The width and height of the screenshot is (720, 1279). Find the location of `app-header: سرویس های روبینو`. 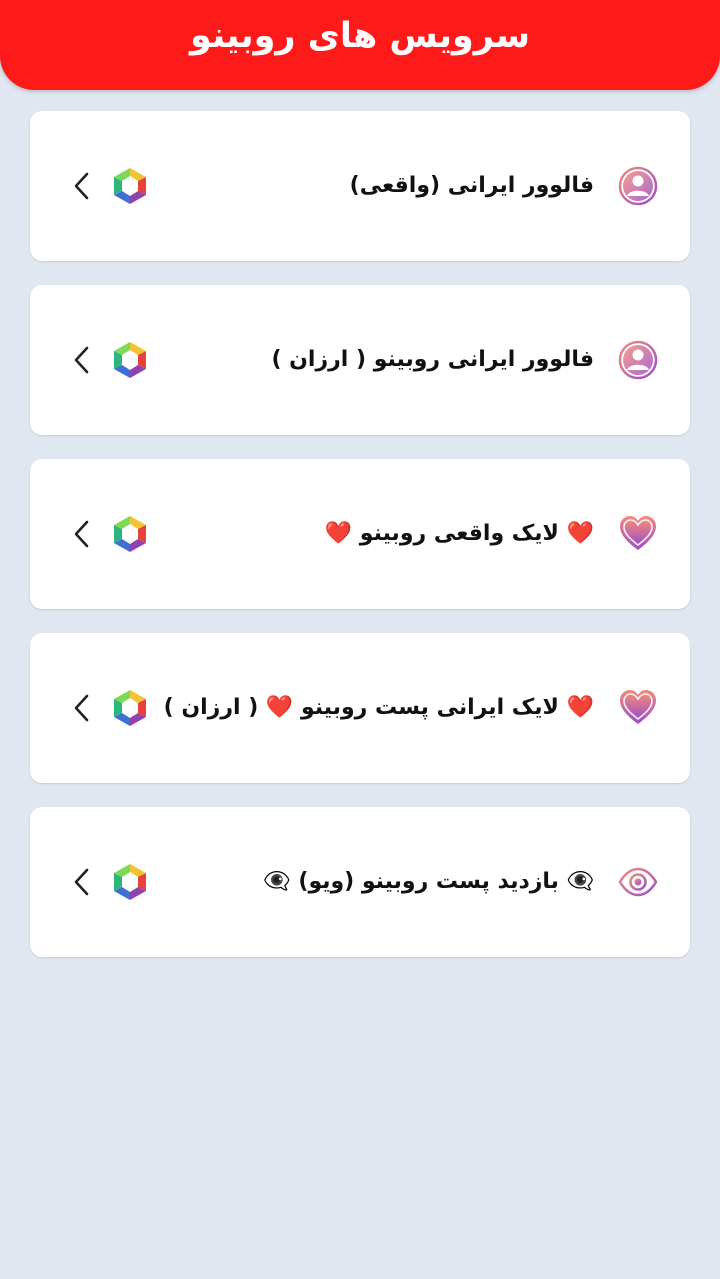

app-header: سرویس های روبینو is located at coordinates (360, 45).